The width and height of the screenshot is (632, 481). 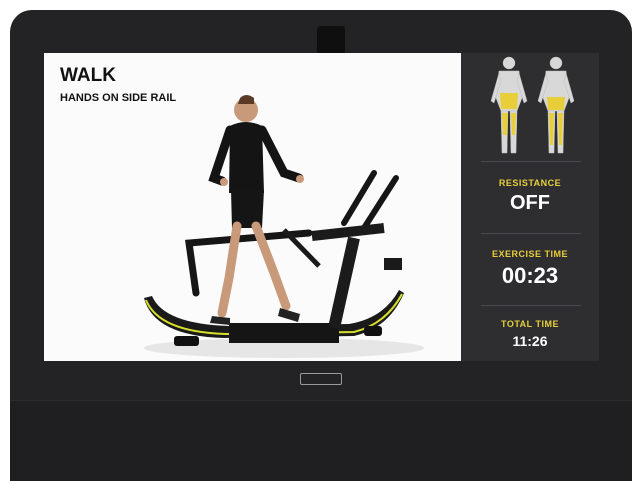 What do you see at coordinates (530, 275) in the screenshot?
I see `exercise-time-value: 00:23` at bounding box center [530, 275].